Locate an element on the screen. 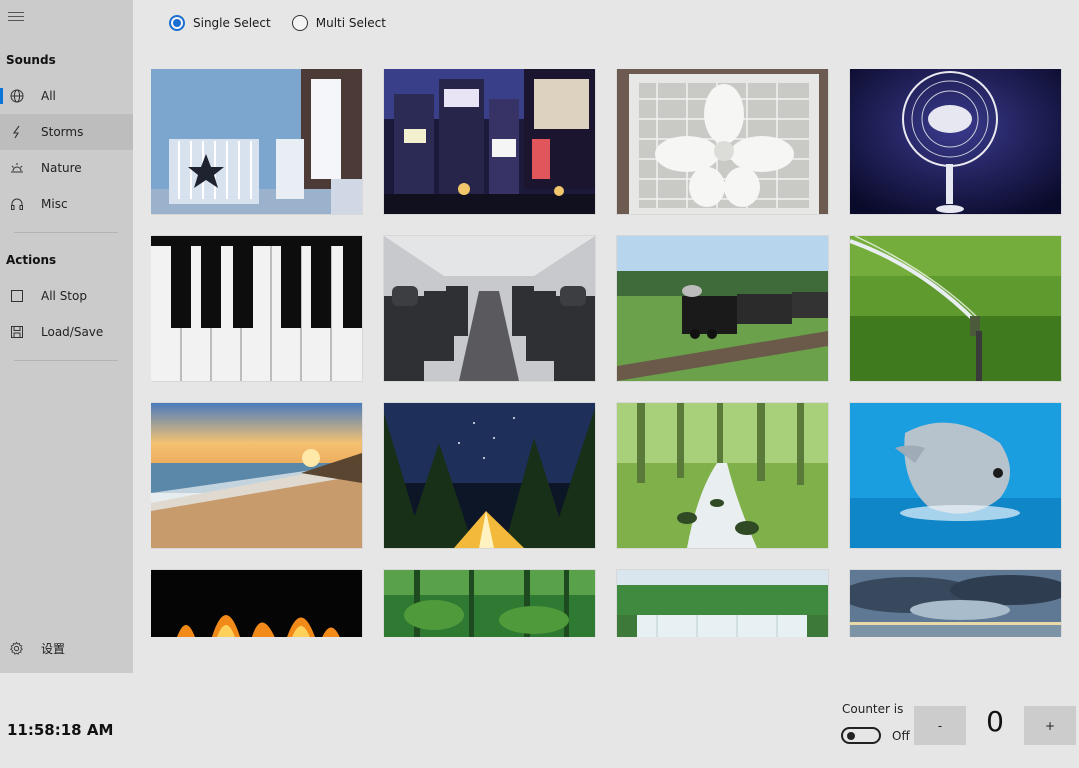  sidebar-item-label: All is located at coordinates (48, 96).